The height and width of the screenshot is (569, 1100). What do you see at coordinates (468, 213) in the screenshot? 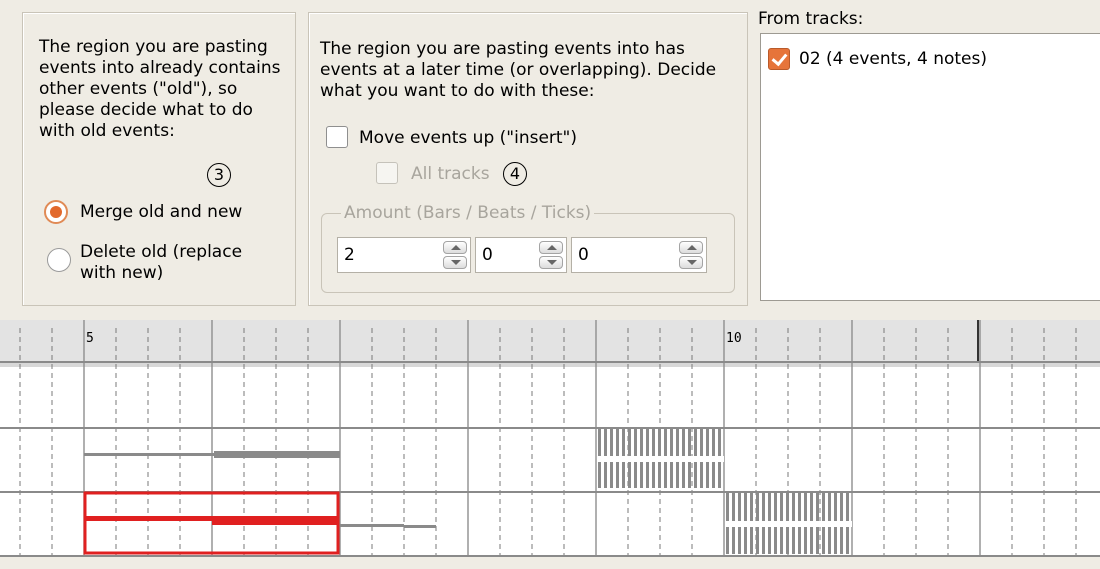
I see `amount-legend: Amount (Bars / Beats / Ticks)` at bounding box center [468, 213].